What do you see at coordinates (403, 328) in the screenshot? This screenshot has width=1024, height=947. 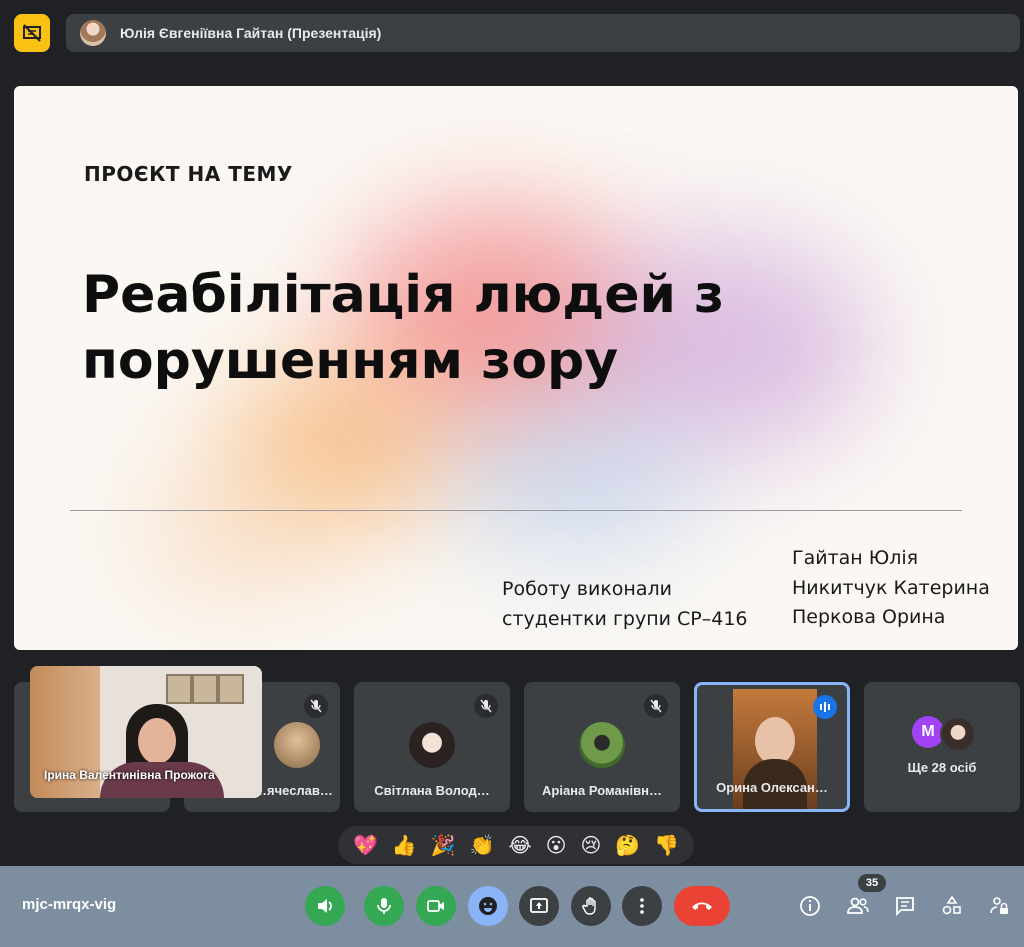 I see `slide-title: Реабілітація людей з порушенням зору` at bounding box center [403, 328].